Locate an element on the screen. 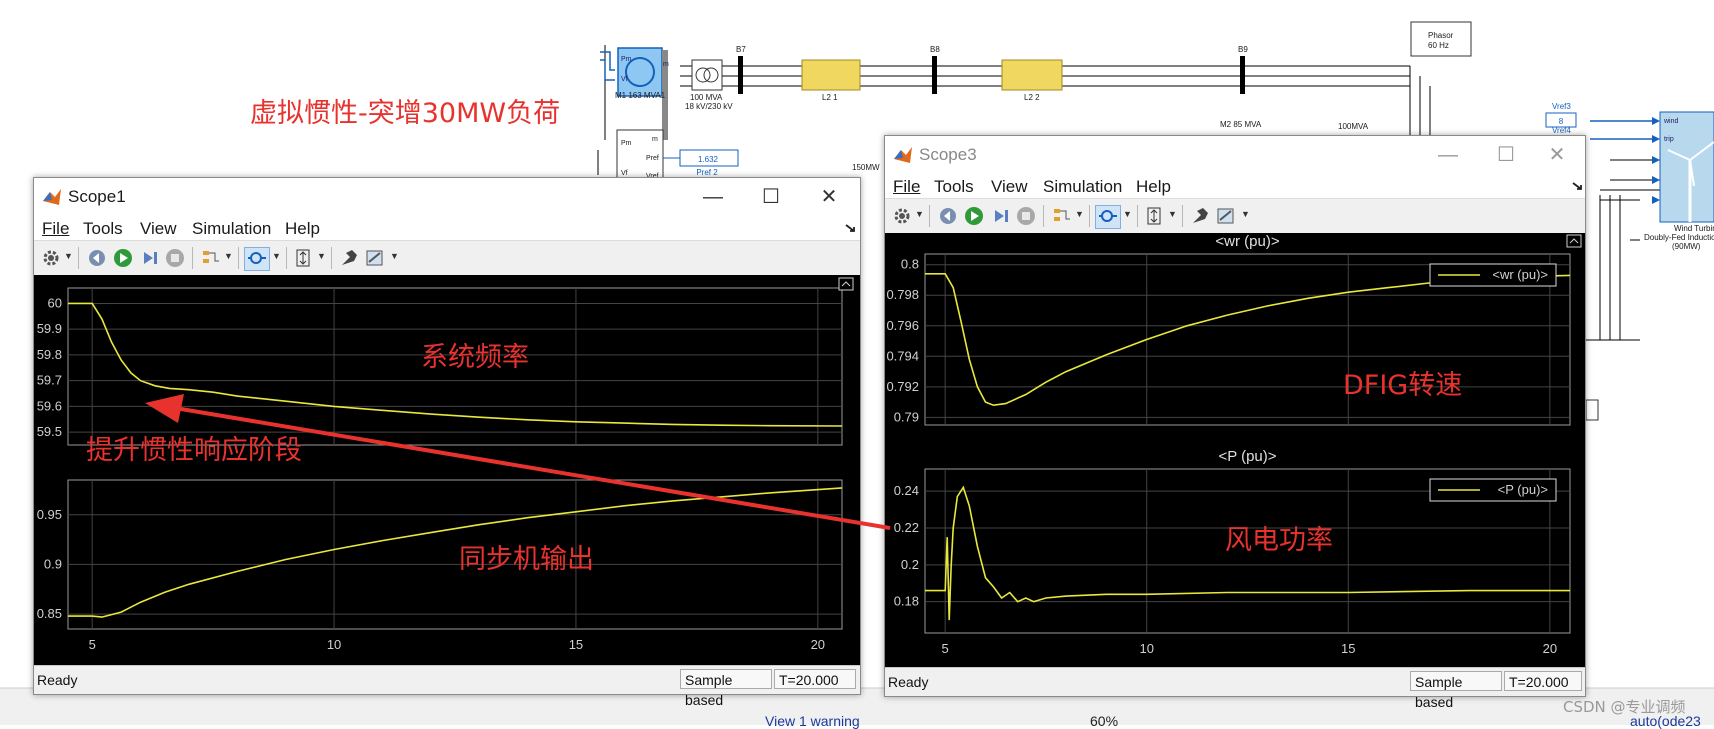 This screenshot has height=729, width=1714. annotation-arrow is located at coordinates (518, 462).